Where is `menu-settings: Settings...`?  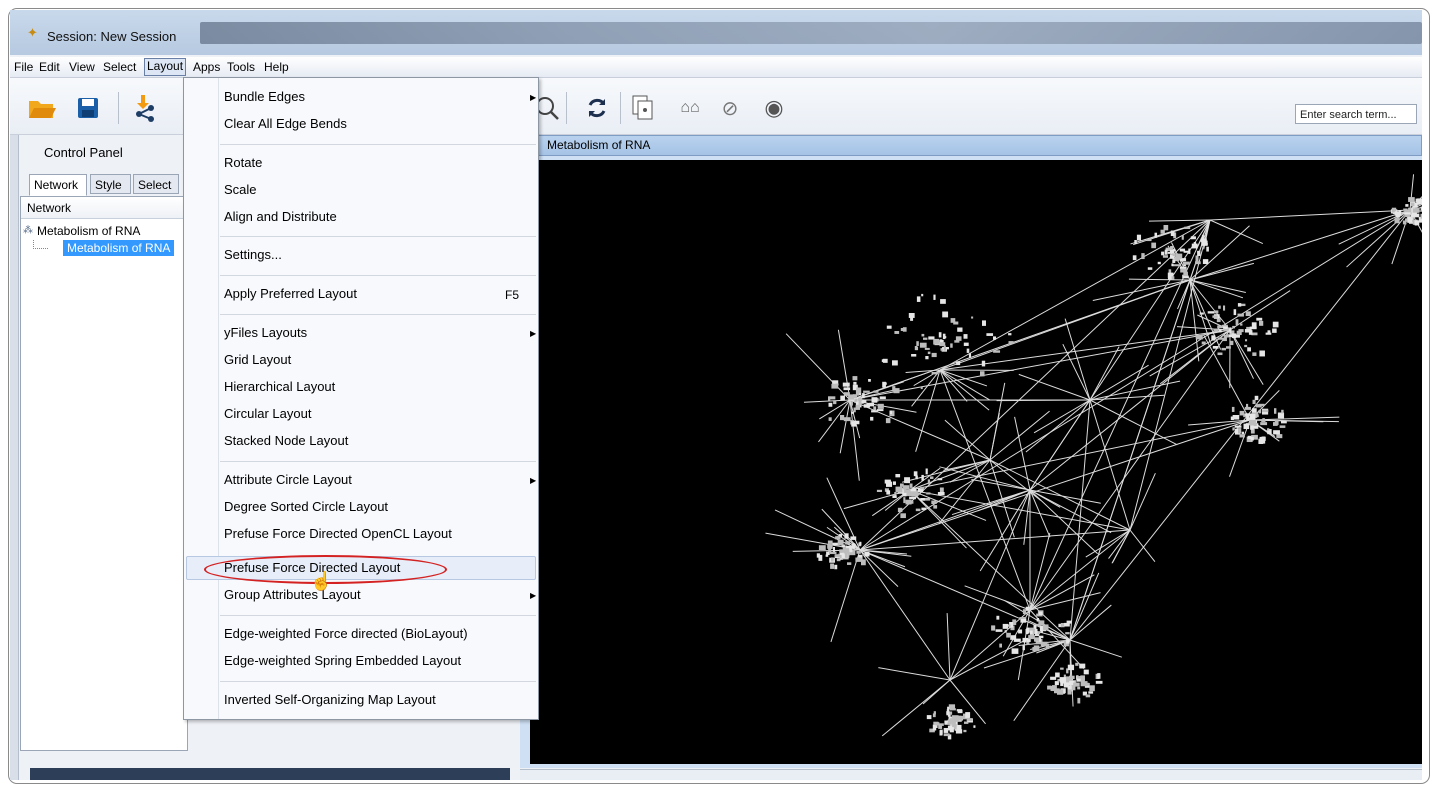
menu-settings: Settings... is located at coordinates (253, 255).